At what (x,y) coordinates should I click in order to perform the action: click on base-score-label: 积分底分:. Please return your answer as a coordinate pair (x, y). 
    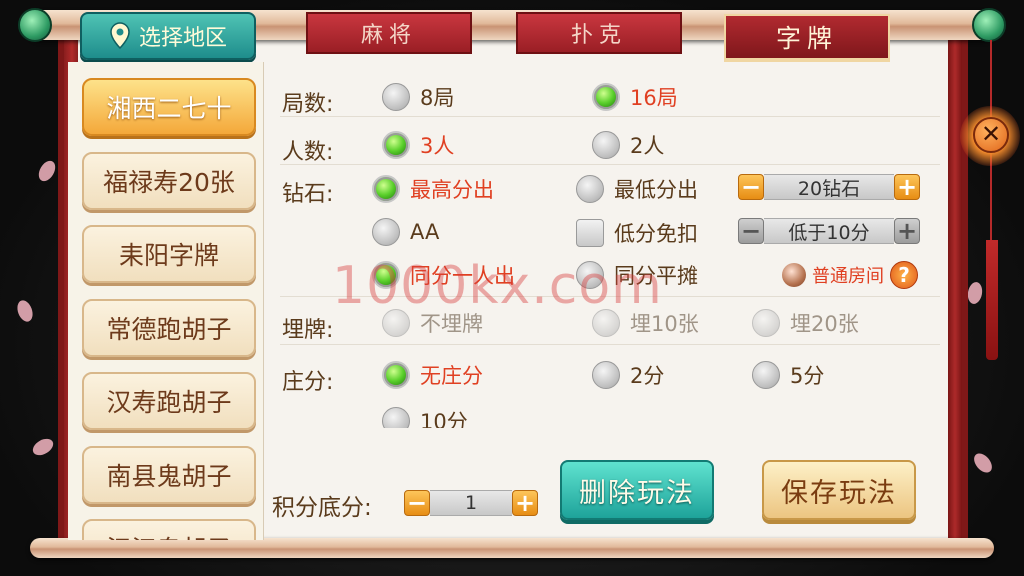
    Looking at the image, I should click on (322, 508).